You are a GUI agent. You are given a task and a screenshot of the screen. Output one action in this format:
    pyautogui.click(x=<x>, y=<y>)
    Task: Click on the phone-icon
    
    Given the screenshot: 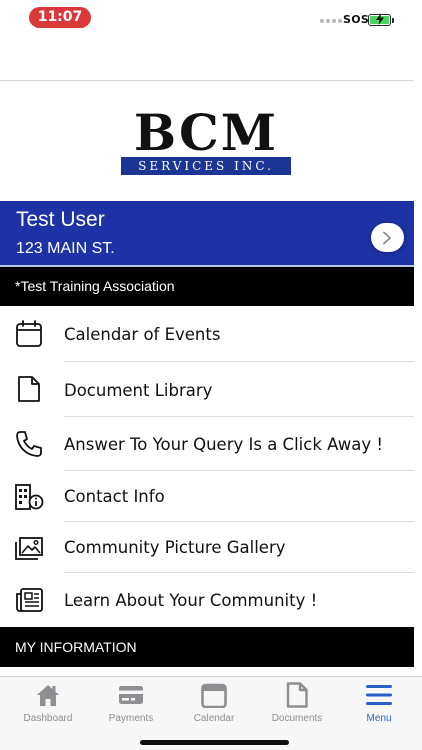 What is the action you would take?
    pyautogui.click(x=29, y=444)
    